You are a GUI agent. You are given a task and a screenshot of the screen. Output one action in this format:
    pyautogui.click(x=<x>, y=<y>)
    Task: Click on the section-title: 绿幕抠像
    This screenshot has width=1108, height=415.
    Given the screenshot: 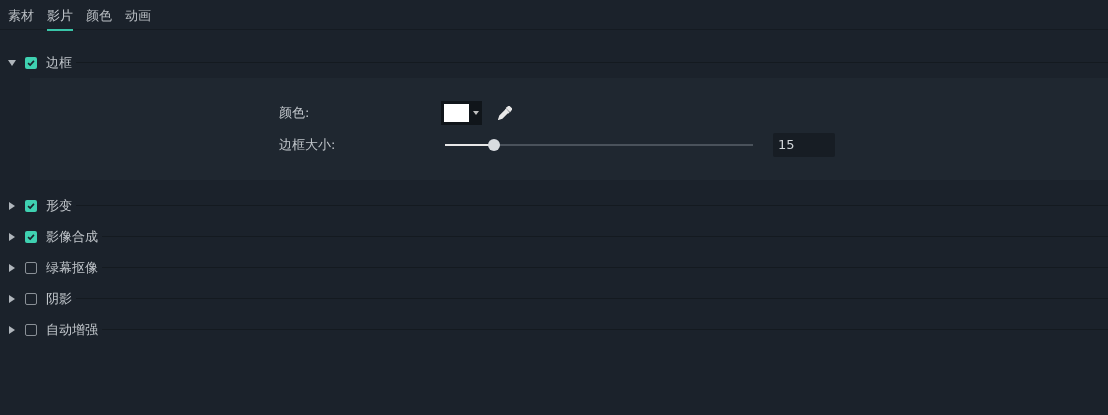 What is the action you would take?
    pyautogui.click(x=72, y=267)
    